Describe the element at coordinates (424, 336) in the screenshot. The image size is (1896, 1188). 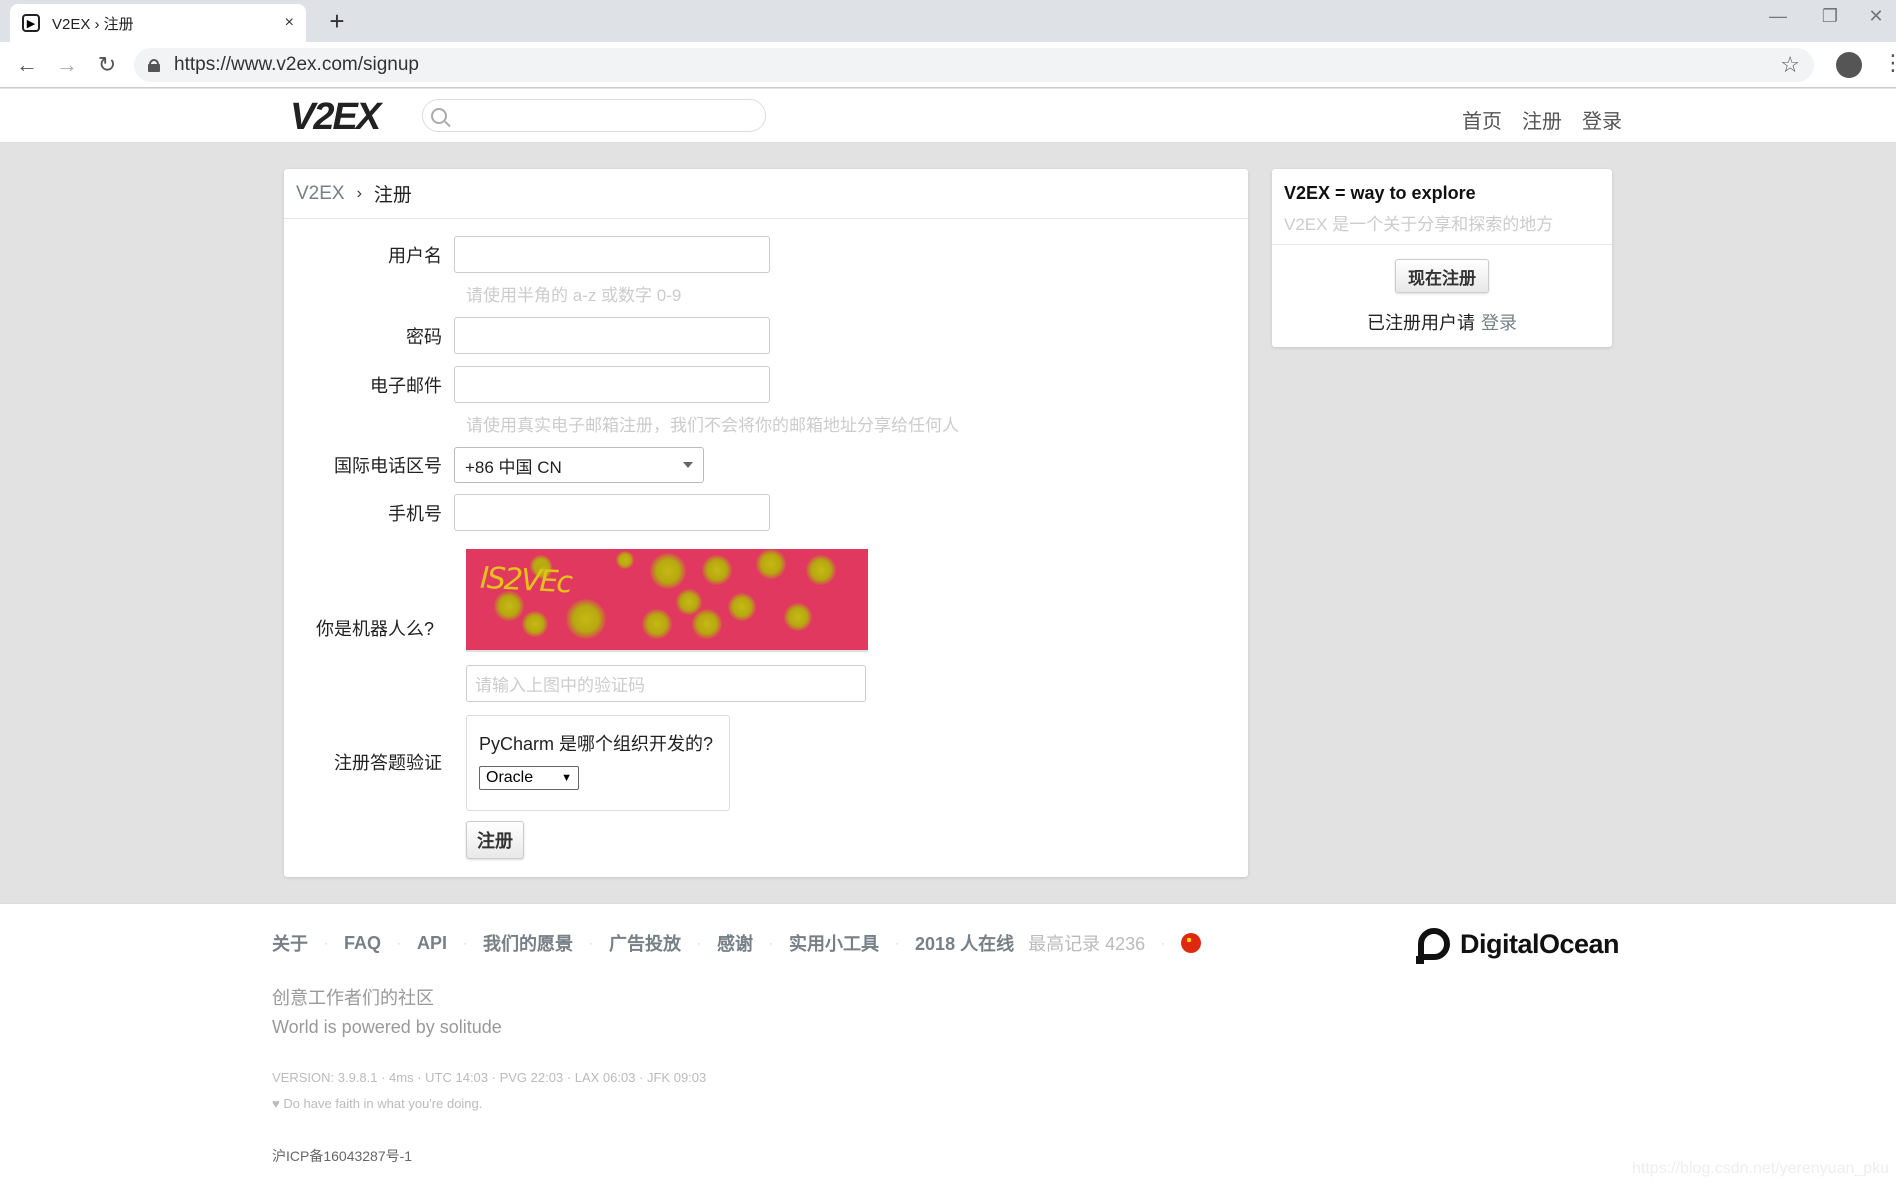
I see `password-label: 密码` at that location.